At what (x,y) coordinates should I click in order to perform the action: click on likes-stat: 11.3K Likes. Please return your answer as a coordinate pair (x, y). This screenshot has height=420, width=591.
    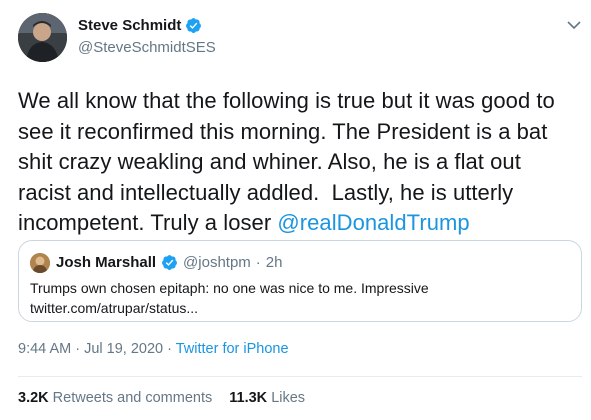
    Looking at the image, I should click on (267, 398).